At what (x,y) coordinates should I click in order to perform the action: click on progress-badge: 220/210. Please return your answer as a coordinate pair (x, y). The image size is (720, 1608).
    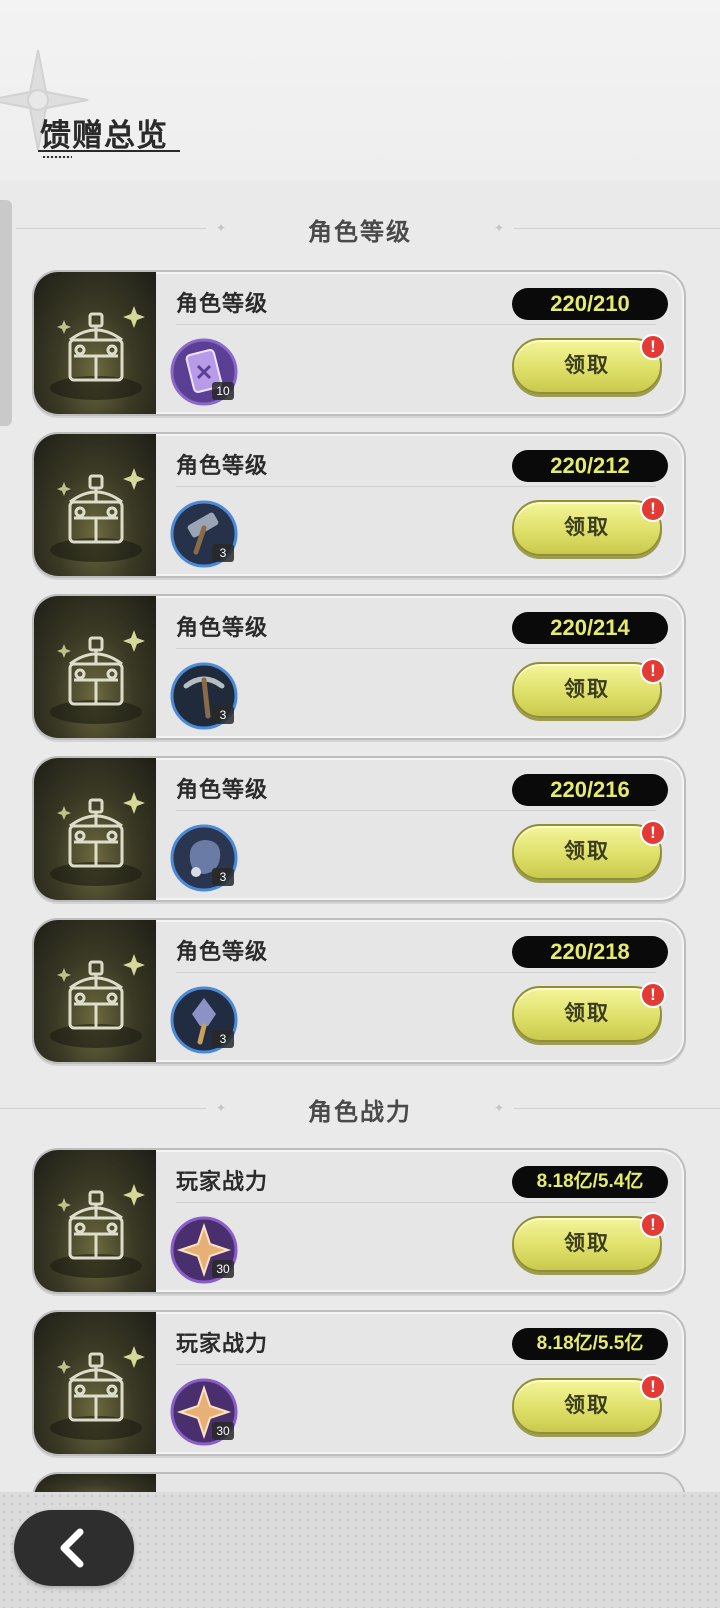
    Looking at the image, I should click on (590, 304).